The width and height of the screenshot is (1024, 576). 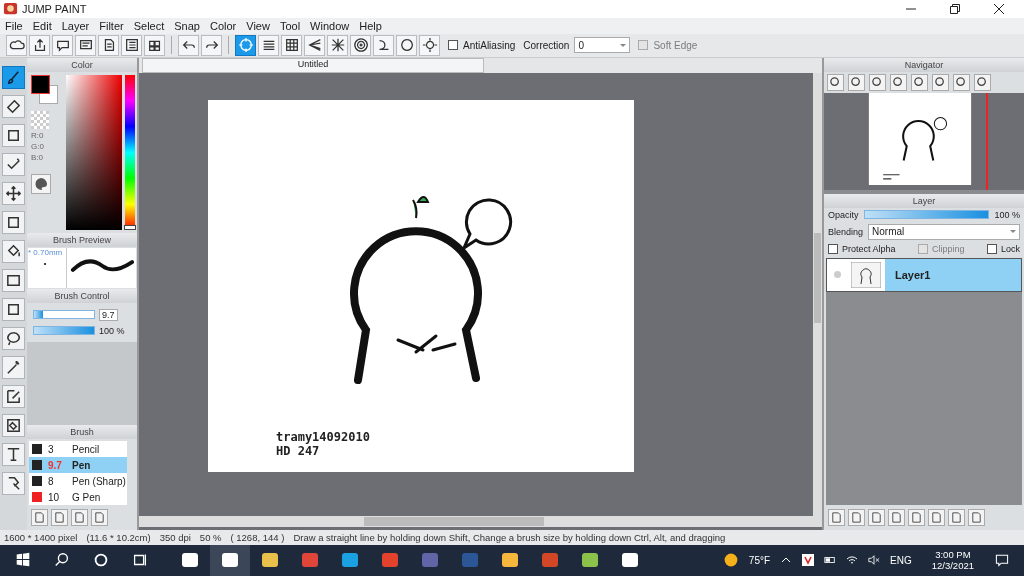 I want to click on text-tool-icon, so click(x=13, y=454).